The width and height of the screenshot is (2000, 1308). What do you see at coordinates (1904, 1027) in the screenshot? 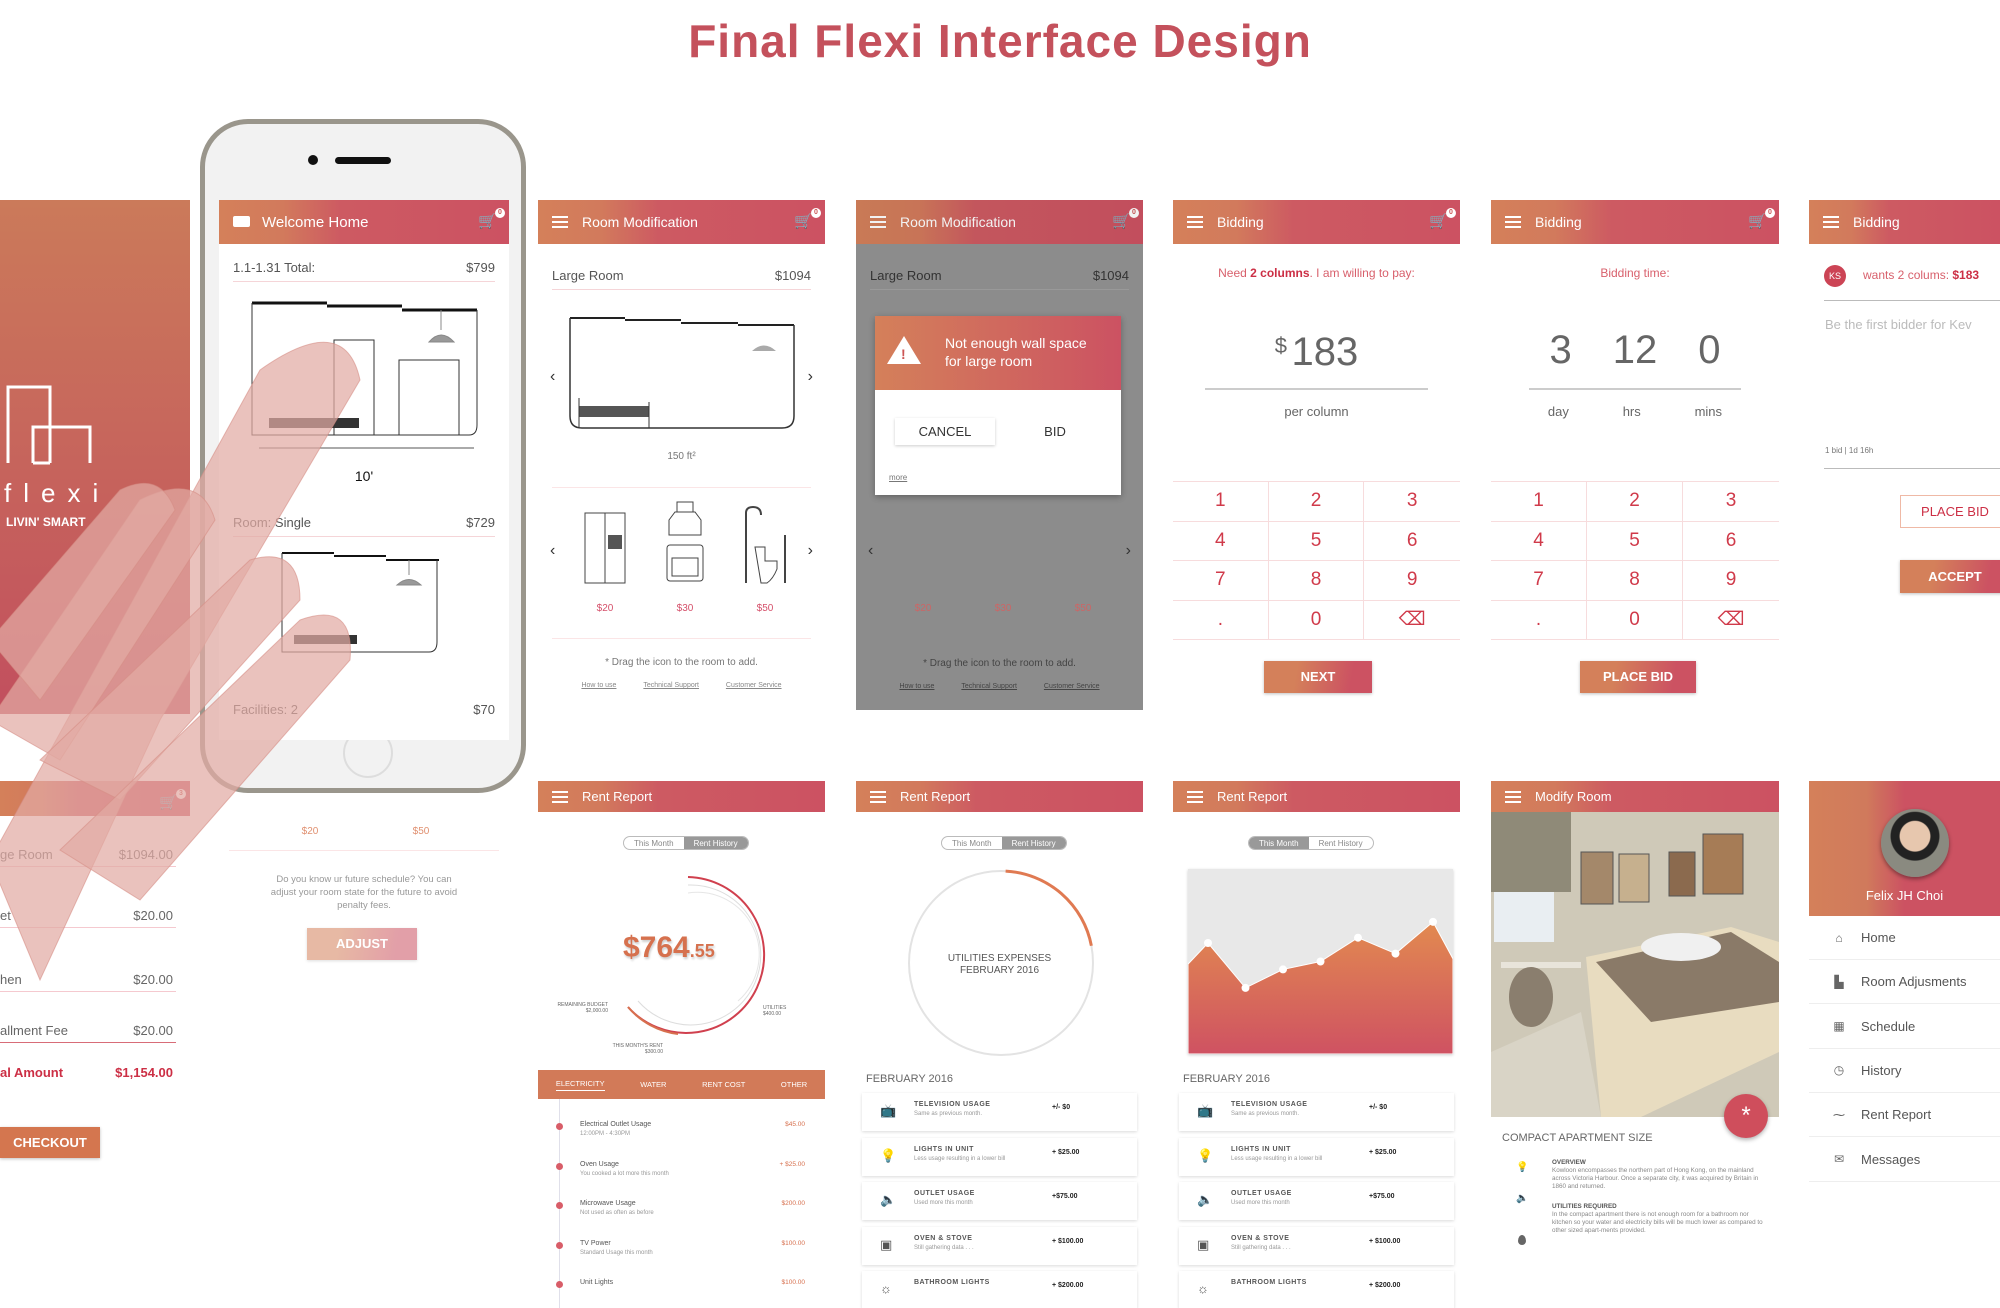
I see `nav-item-schedule: ▦ Schedule` at bounding box center [1904, 1027].